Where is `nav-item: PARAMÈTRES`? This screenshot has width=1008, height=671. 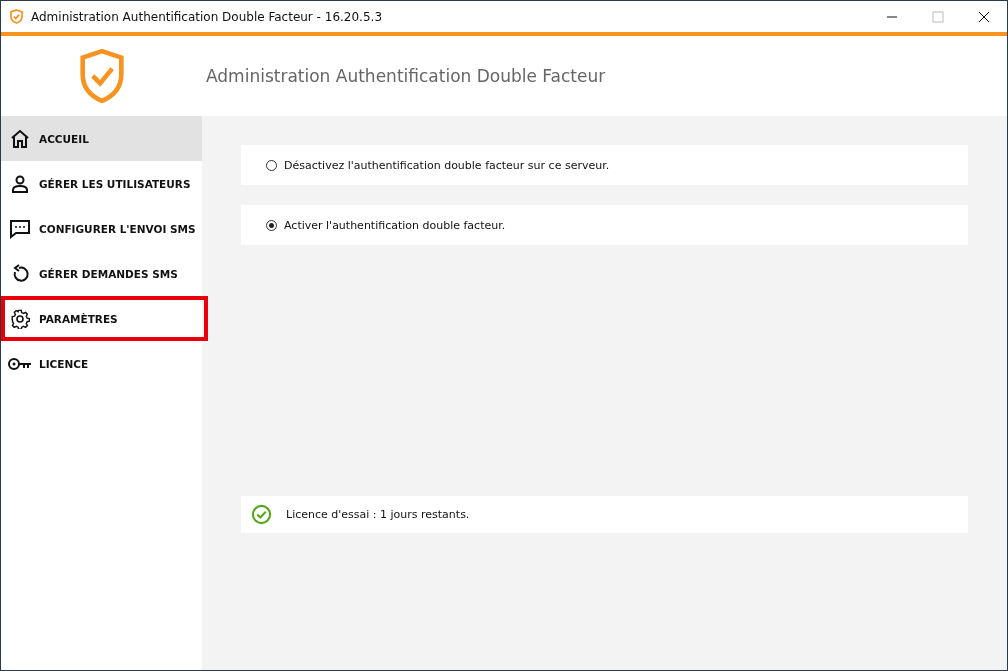 nav-item: PARAMÈTRES is located at coordinates (104, 318).